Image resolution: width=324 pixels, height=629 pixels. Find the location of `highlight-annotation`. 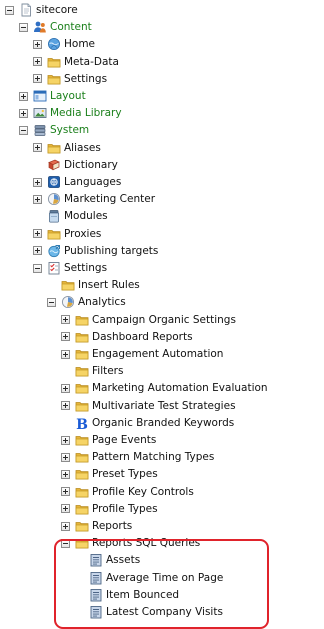

highlight-annotation is located at coordinates (161, 584).